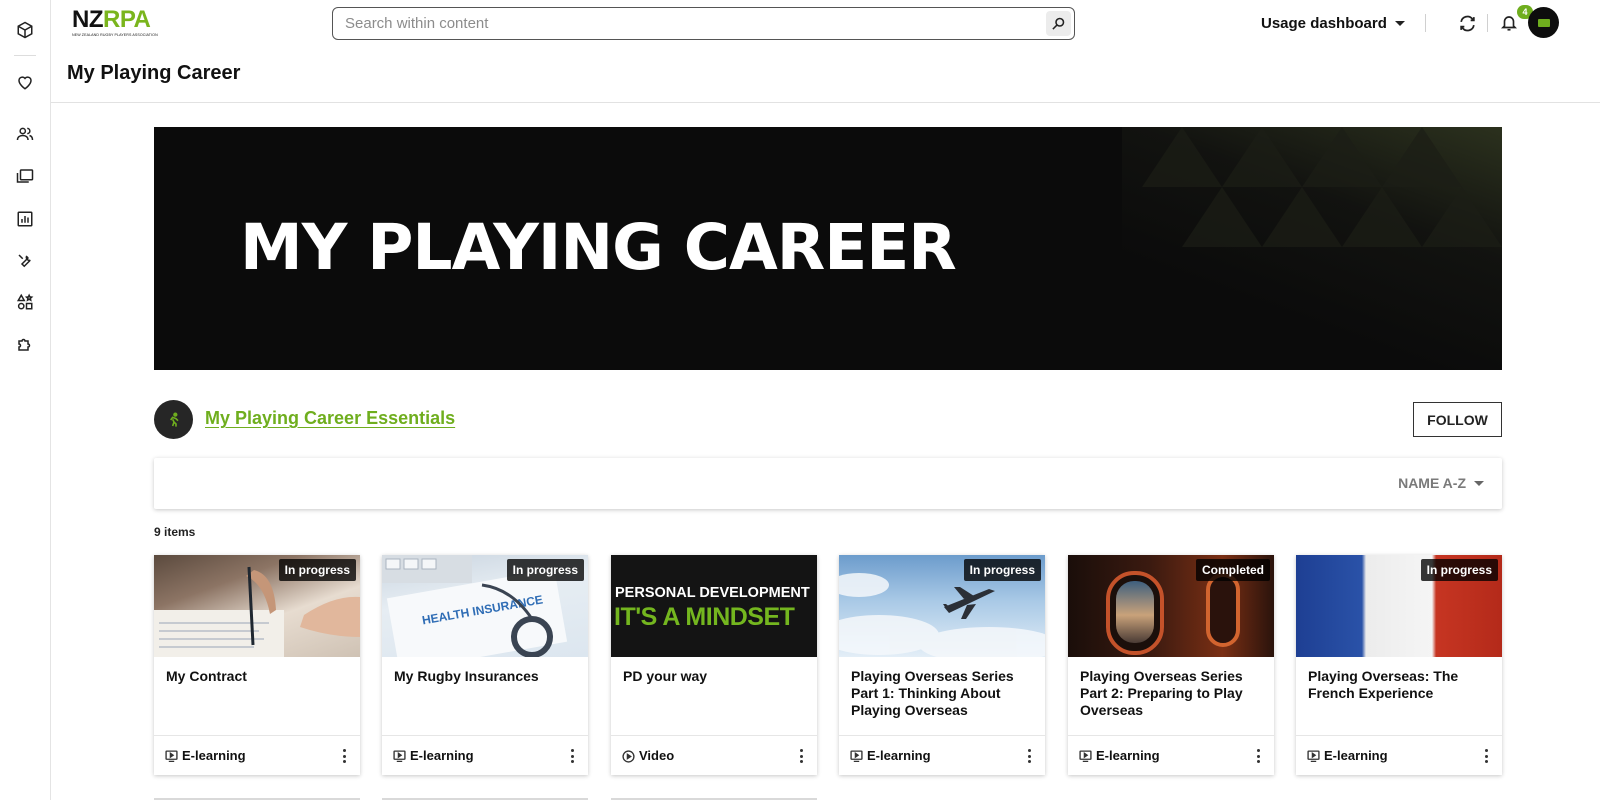  What do you see at coordinates (714, 755) in the screenshot?
I see `card-footer: Video` at bounding box center [714, 755].